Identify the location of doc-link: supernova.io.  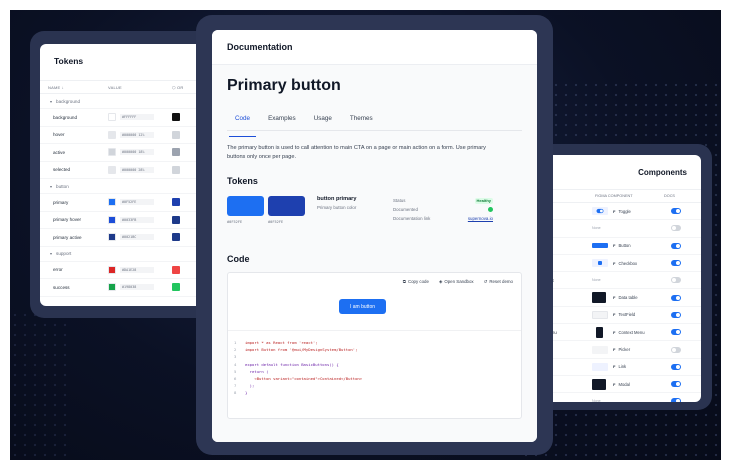
(480, 218).